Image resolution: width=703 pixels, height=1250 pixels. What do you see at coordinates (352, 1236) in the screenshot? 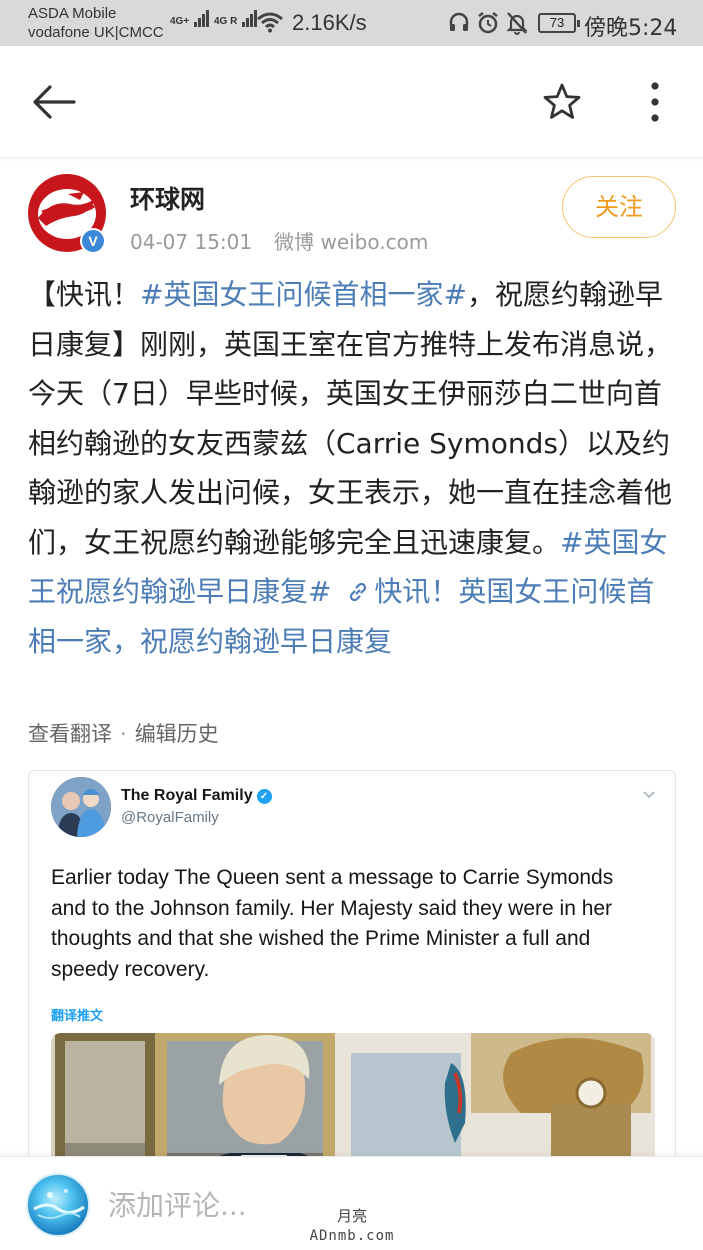
I see `watermark-line2: ADnmb.com` at bounding box center [352, 1236].